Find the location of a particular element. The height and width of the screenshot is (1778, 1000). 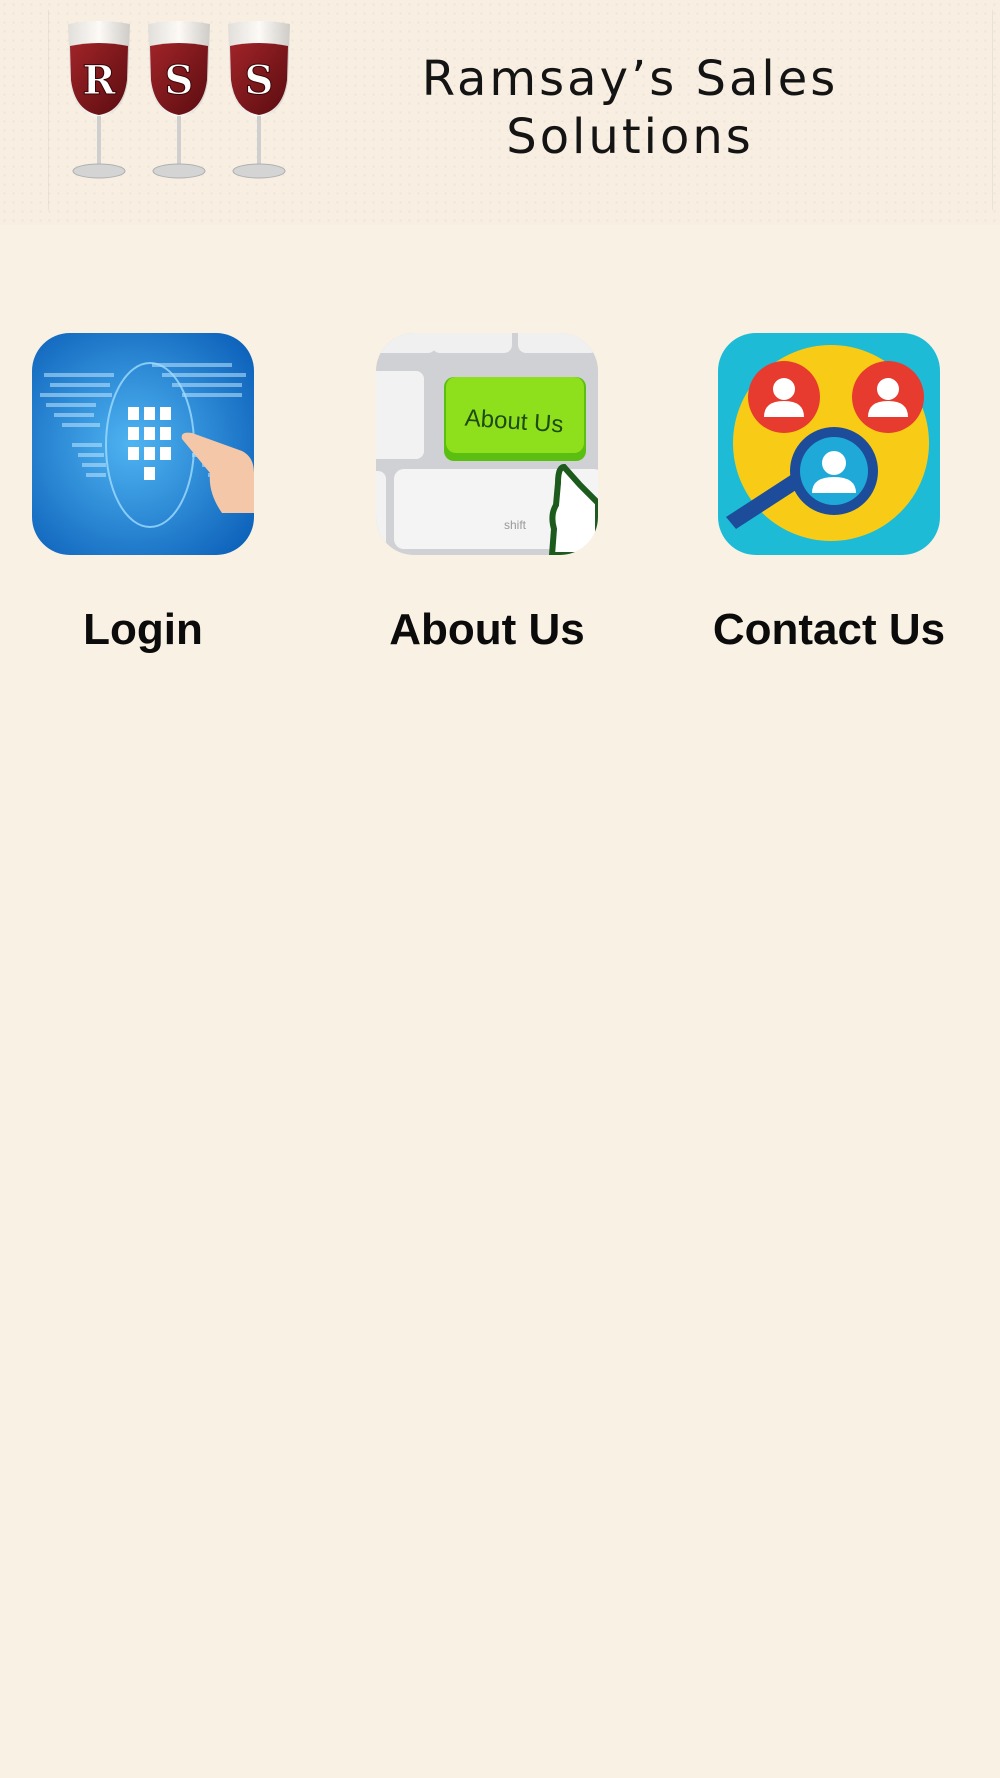

brand-line-1: Ramsay’s Sales is located at coordinates (630, 79).